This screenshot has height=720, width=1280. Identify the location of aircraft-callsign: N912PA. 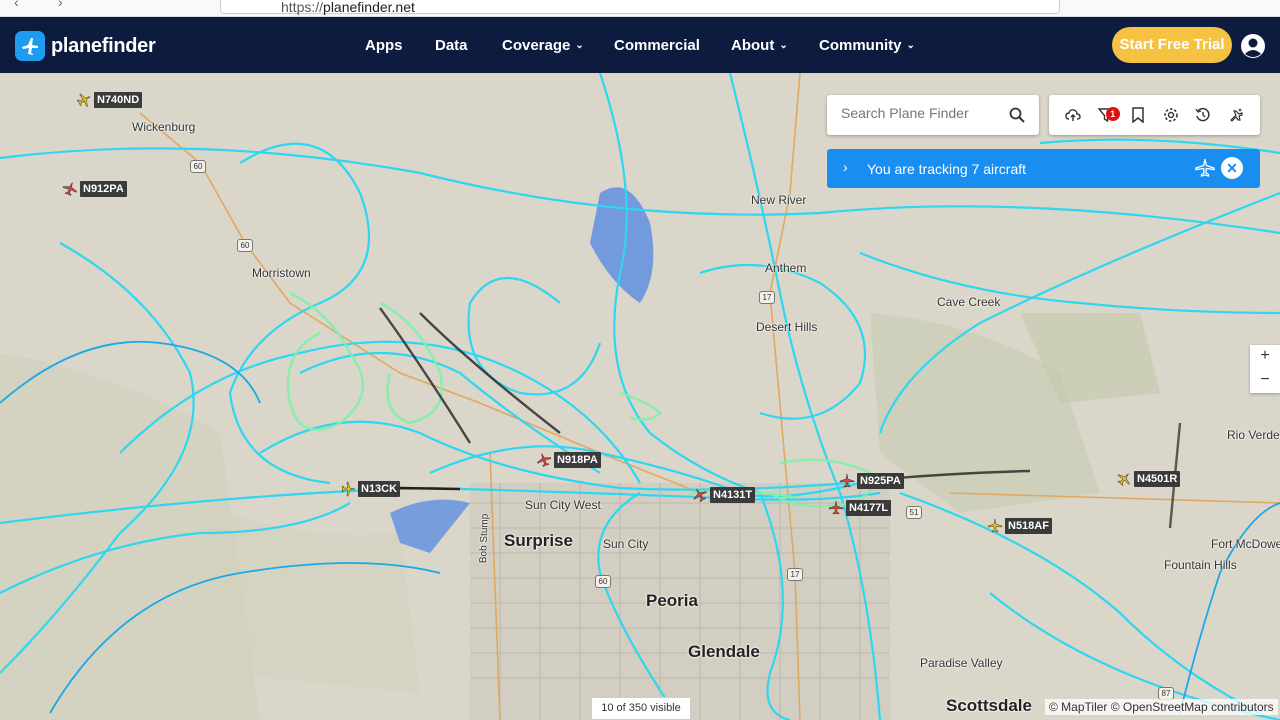
(103, 189).